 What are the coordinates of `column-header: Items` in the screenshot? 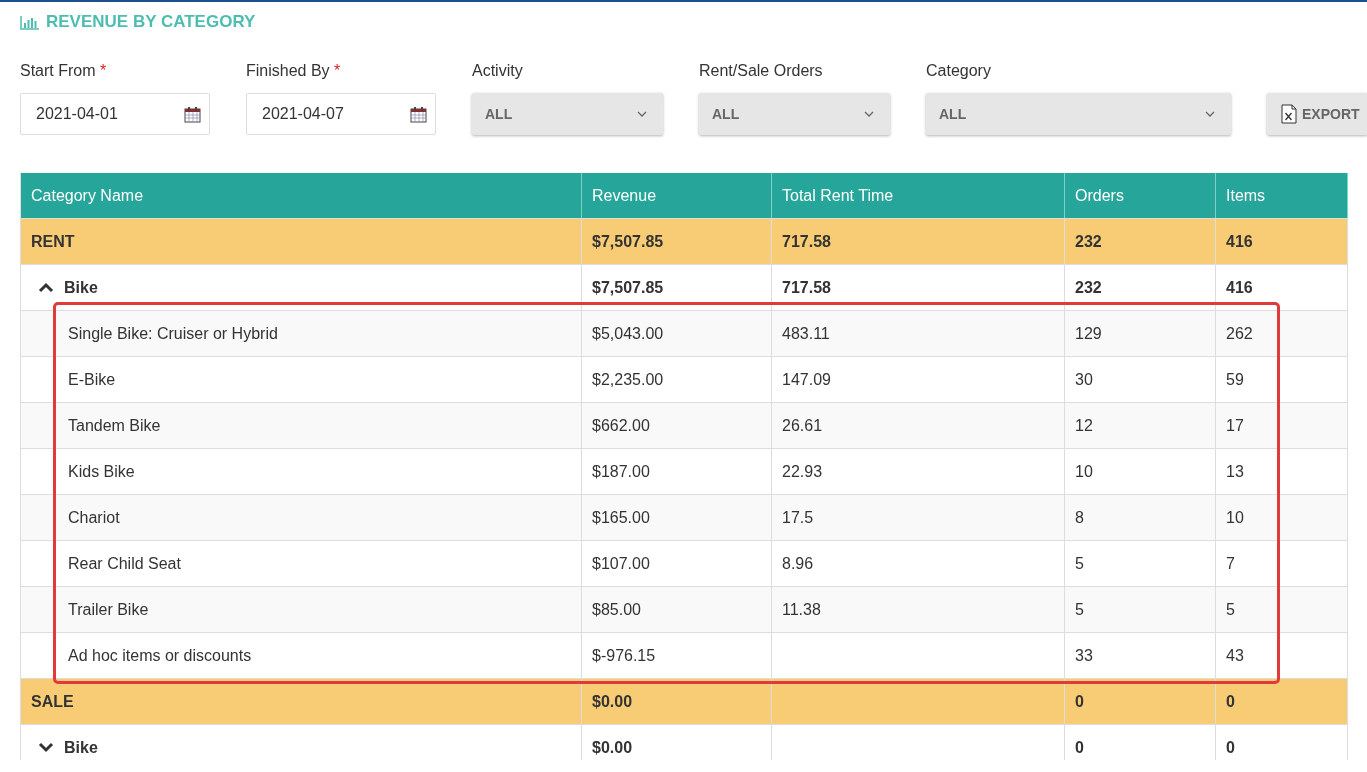 It's located at (1282, 195).